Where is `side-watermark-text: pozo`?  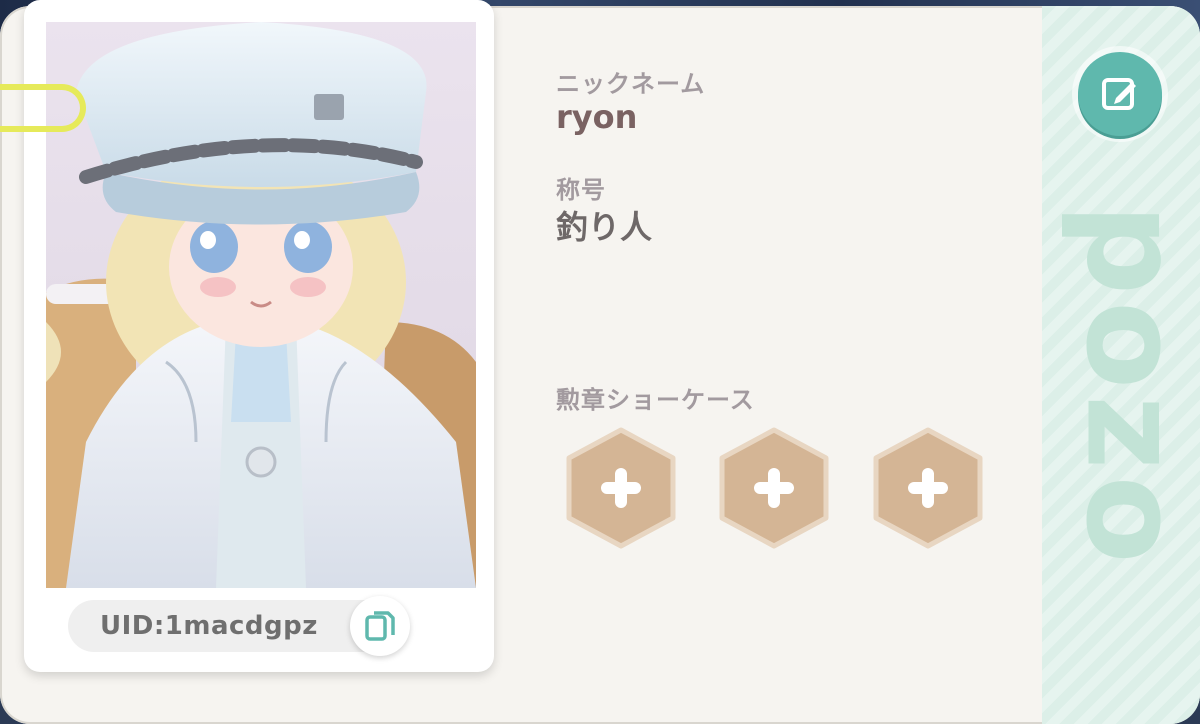 side-watermark-text: pozo is located at coordinates (1128, 386).